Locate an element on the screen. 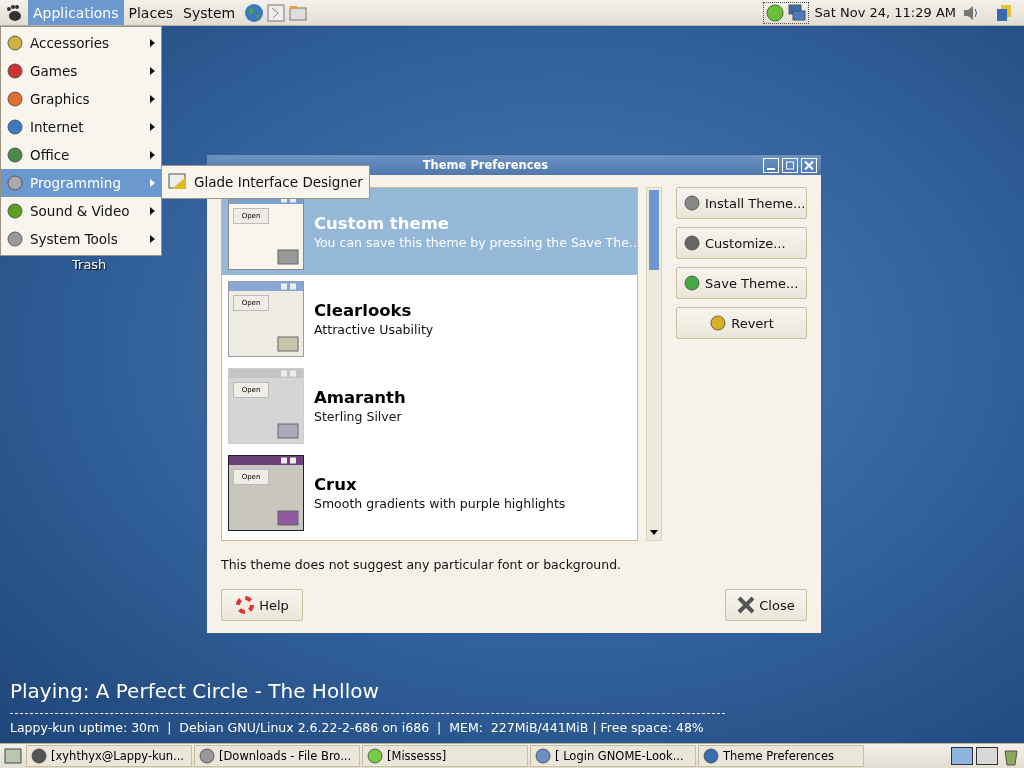 The image size is (1024, 768). close-dialog-button: Close is located at coordinates (766, 605).